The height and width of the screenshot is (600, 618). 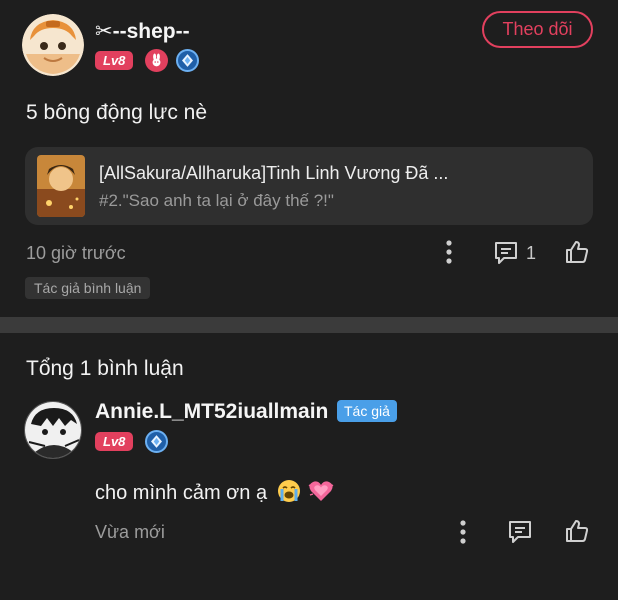 I want to click on comment-more-options-icon, so click(x=463, y=532).